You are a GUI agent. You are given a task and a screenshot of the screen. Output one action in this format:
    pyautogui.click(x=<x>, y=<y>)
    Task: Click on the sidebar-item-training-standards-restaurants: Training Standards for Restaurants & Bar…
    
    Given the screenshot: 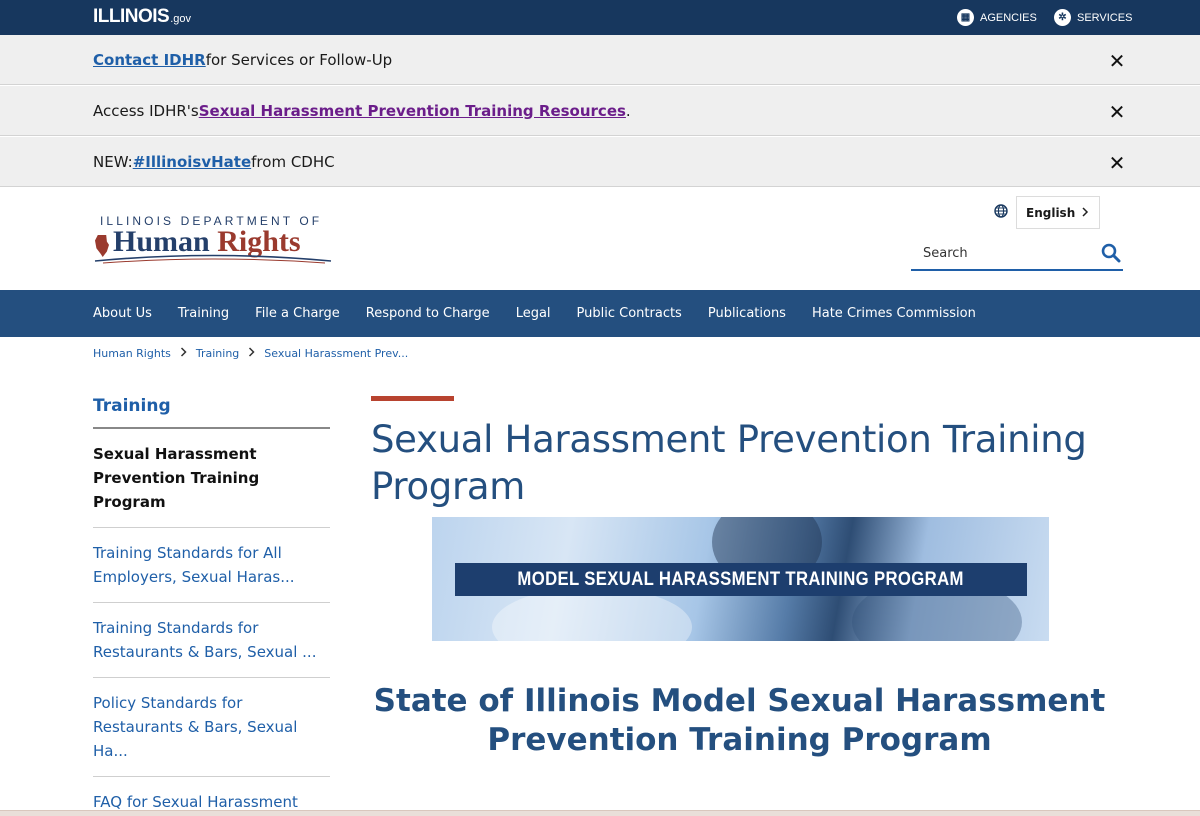 What is the action you would take?
    pyautogui.click(x=211, y=640)
    